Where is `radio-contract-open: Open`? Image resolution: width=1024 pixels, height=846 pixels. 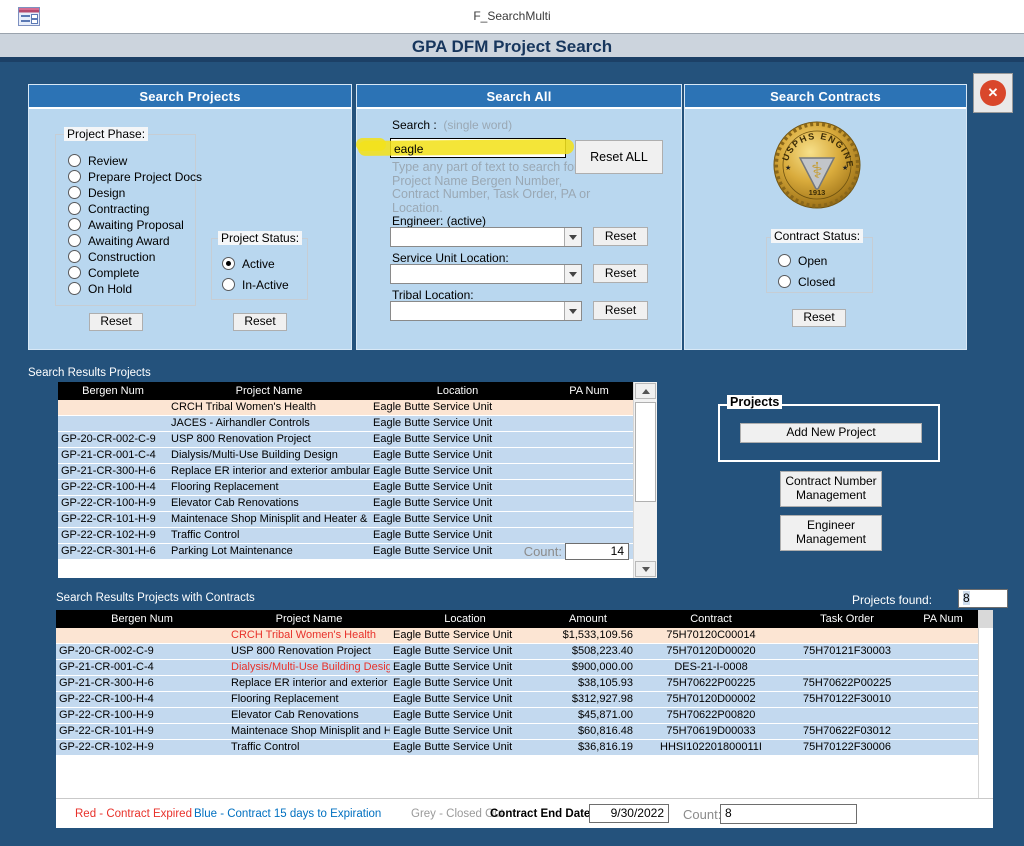
radio-contract-open: Open is located at coordinates (802, 260).